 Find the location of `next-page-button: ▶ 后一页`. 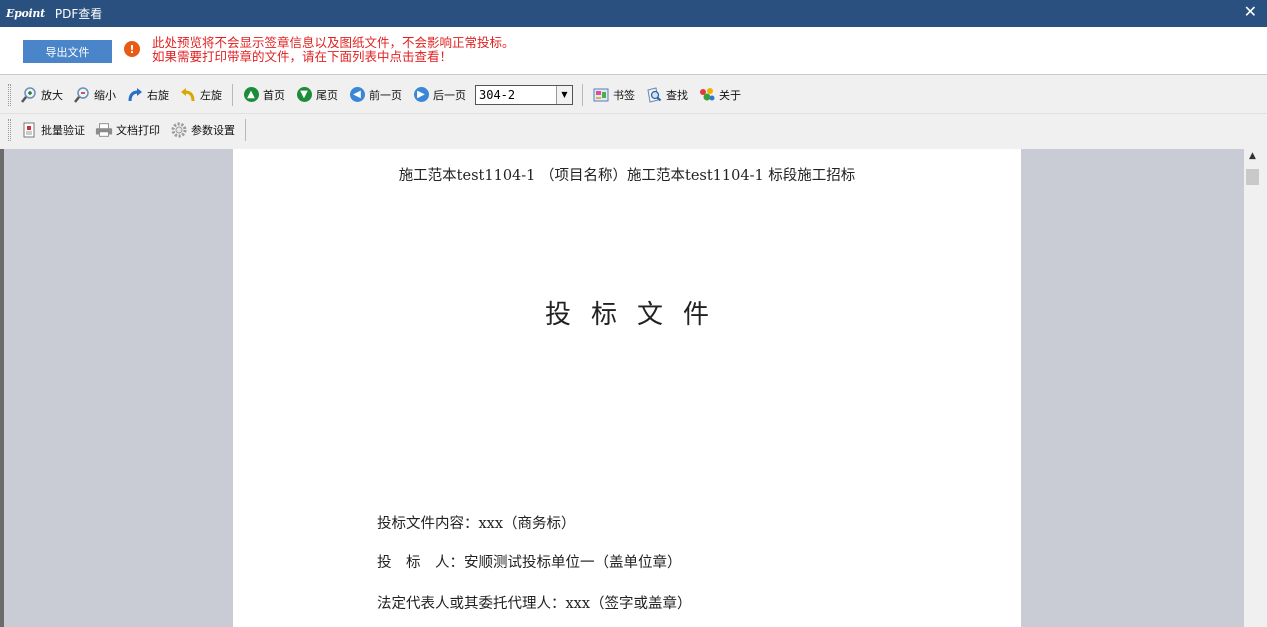

next-page-button: ▶ 后一页 is located at coordinates (439, 95).